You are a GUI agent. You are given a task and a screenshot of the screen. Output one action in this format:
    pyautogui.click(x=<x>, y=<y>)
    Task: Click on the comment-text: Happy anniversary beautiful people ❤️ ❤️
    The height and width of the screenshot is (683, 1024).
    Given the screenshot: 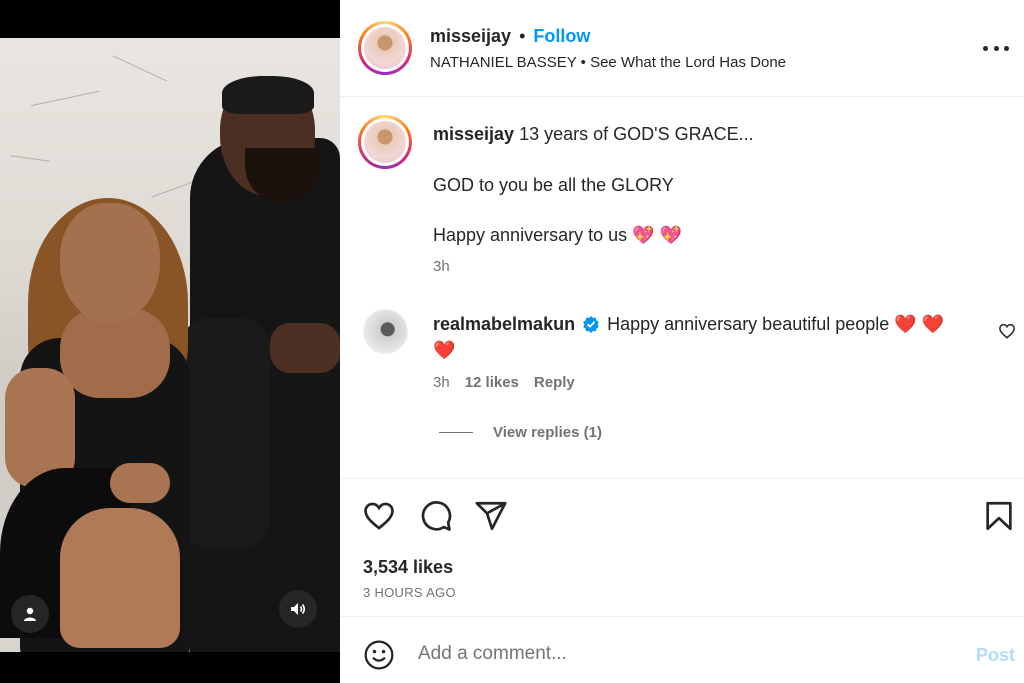 What is the action you would take?
    pyautogui.click(x=776, y=324)
    